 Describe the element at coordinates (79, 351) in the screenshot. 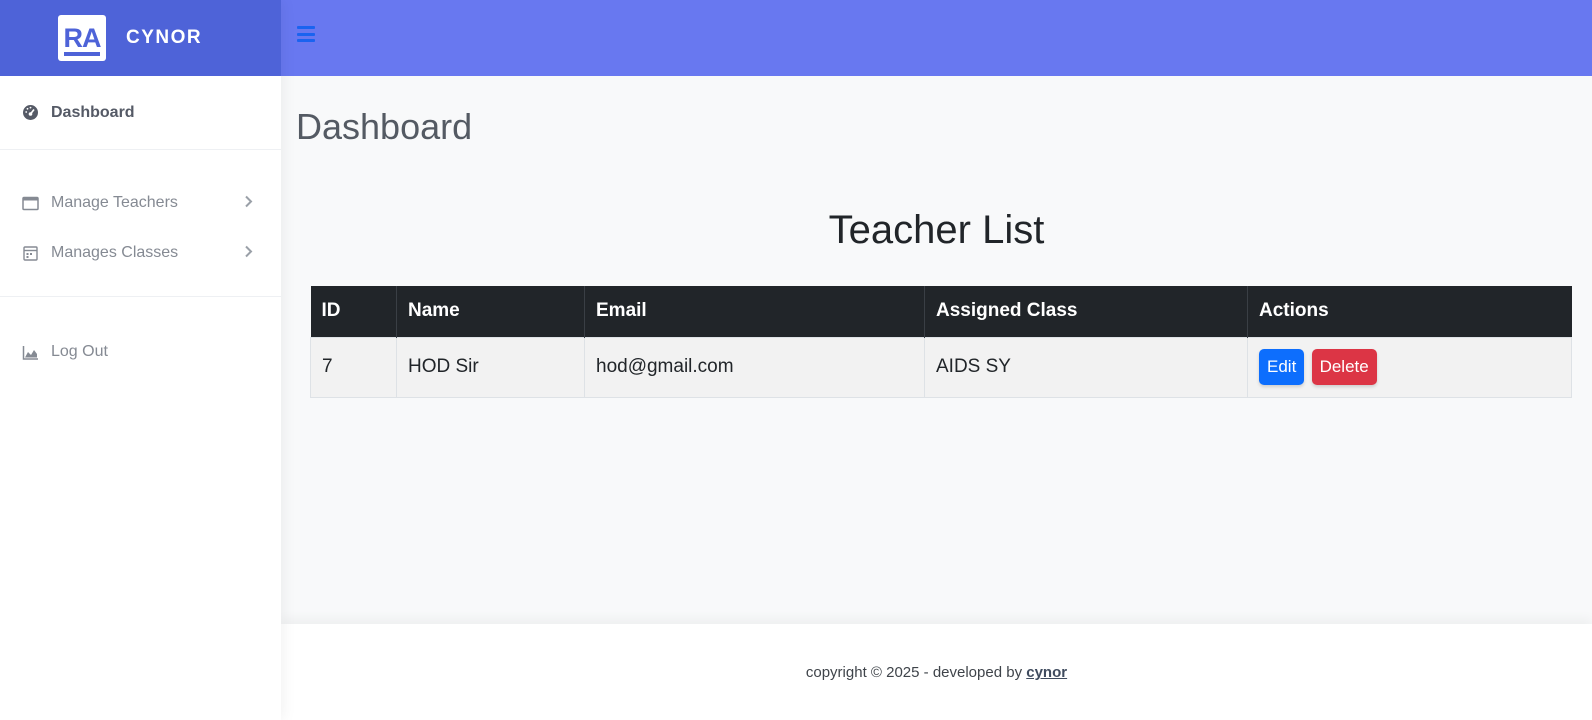

I see `sidebar-item-label: Log Out` at that location.